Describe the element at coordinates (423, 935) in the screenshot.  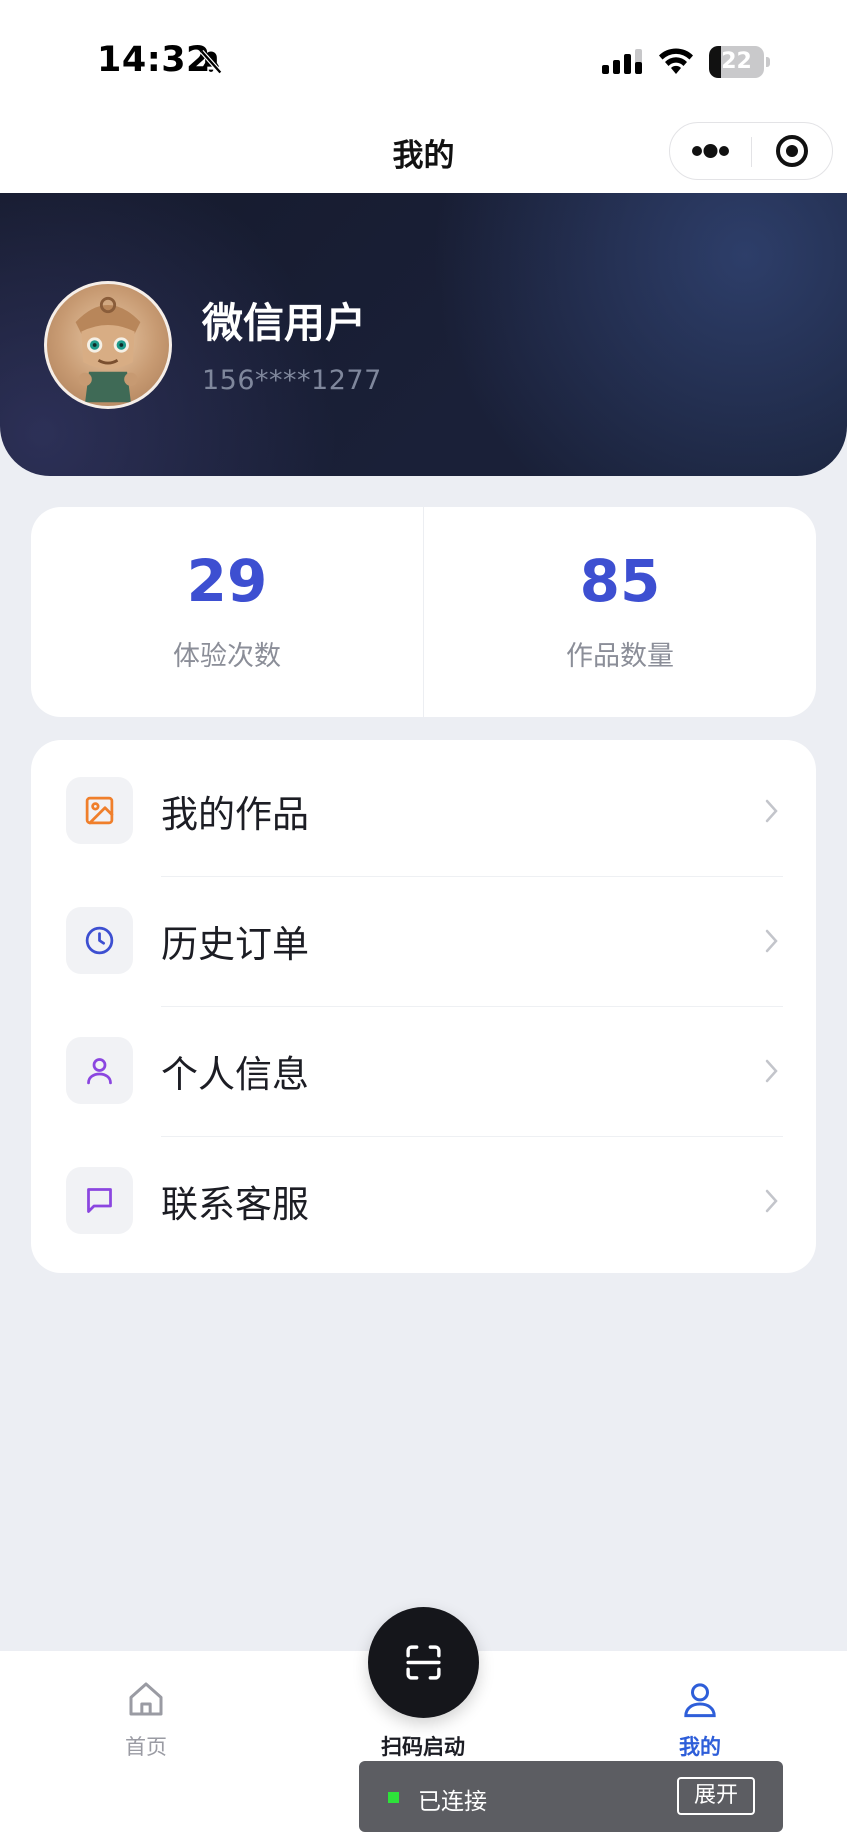
I see `menu-item-order-history: 历史订单` at that location.